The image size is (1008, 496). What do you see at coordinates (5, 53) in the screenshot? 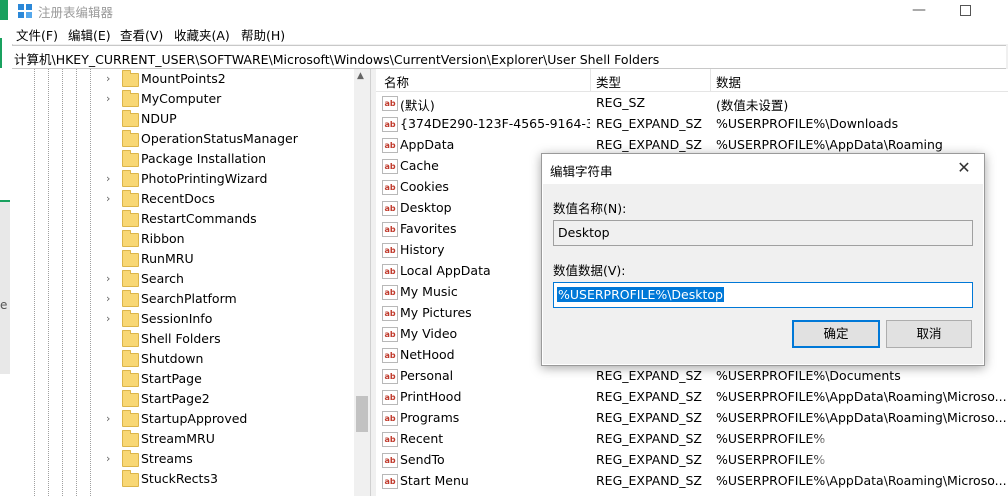
I see `background-accent` at bounding box center [5, 53].